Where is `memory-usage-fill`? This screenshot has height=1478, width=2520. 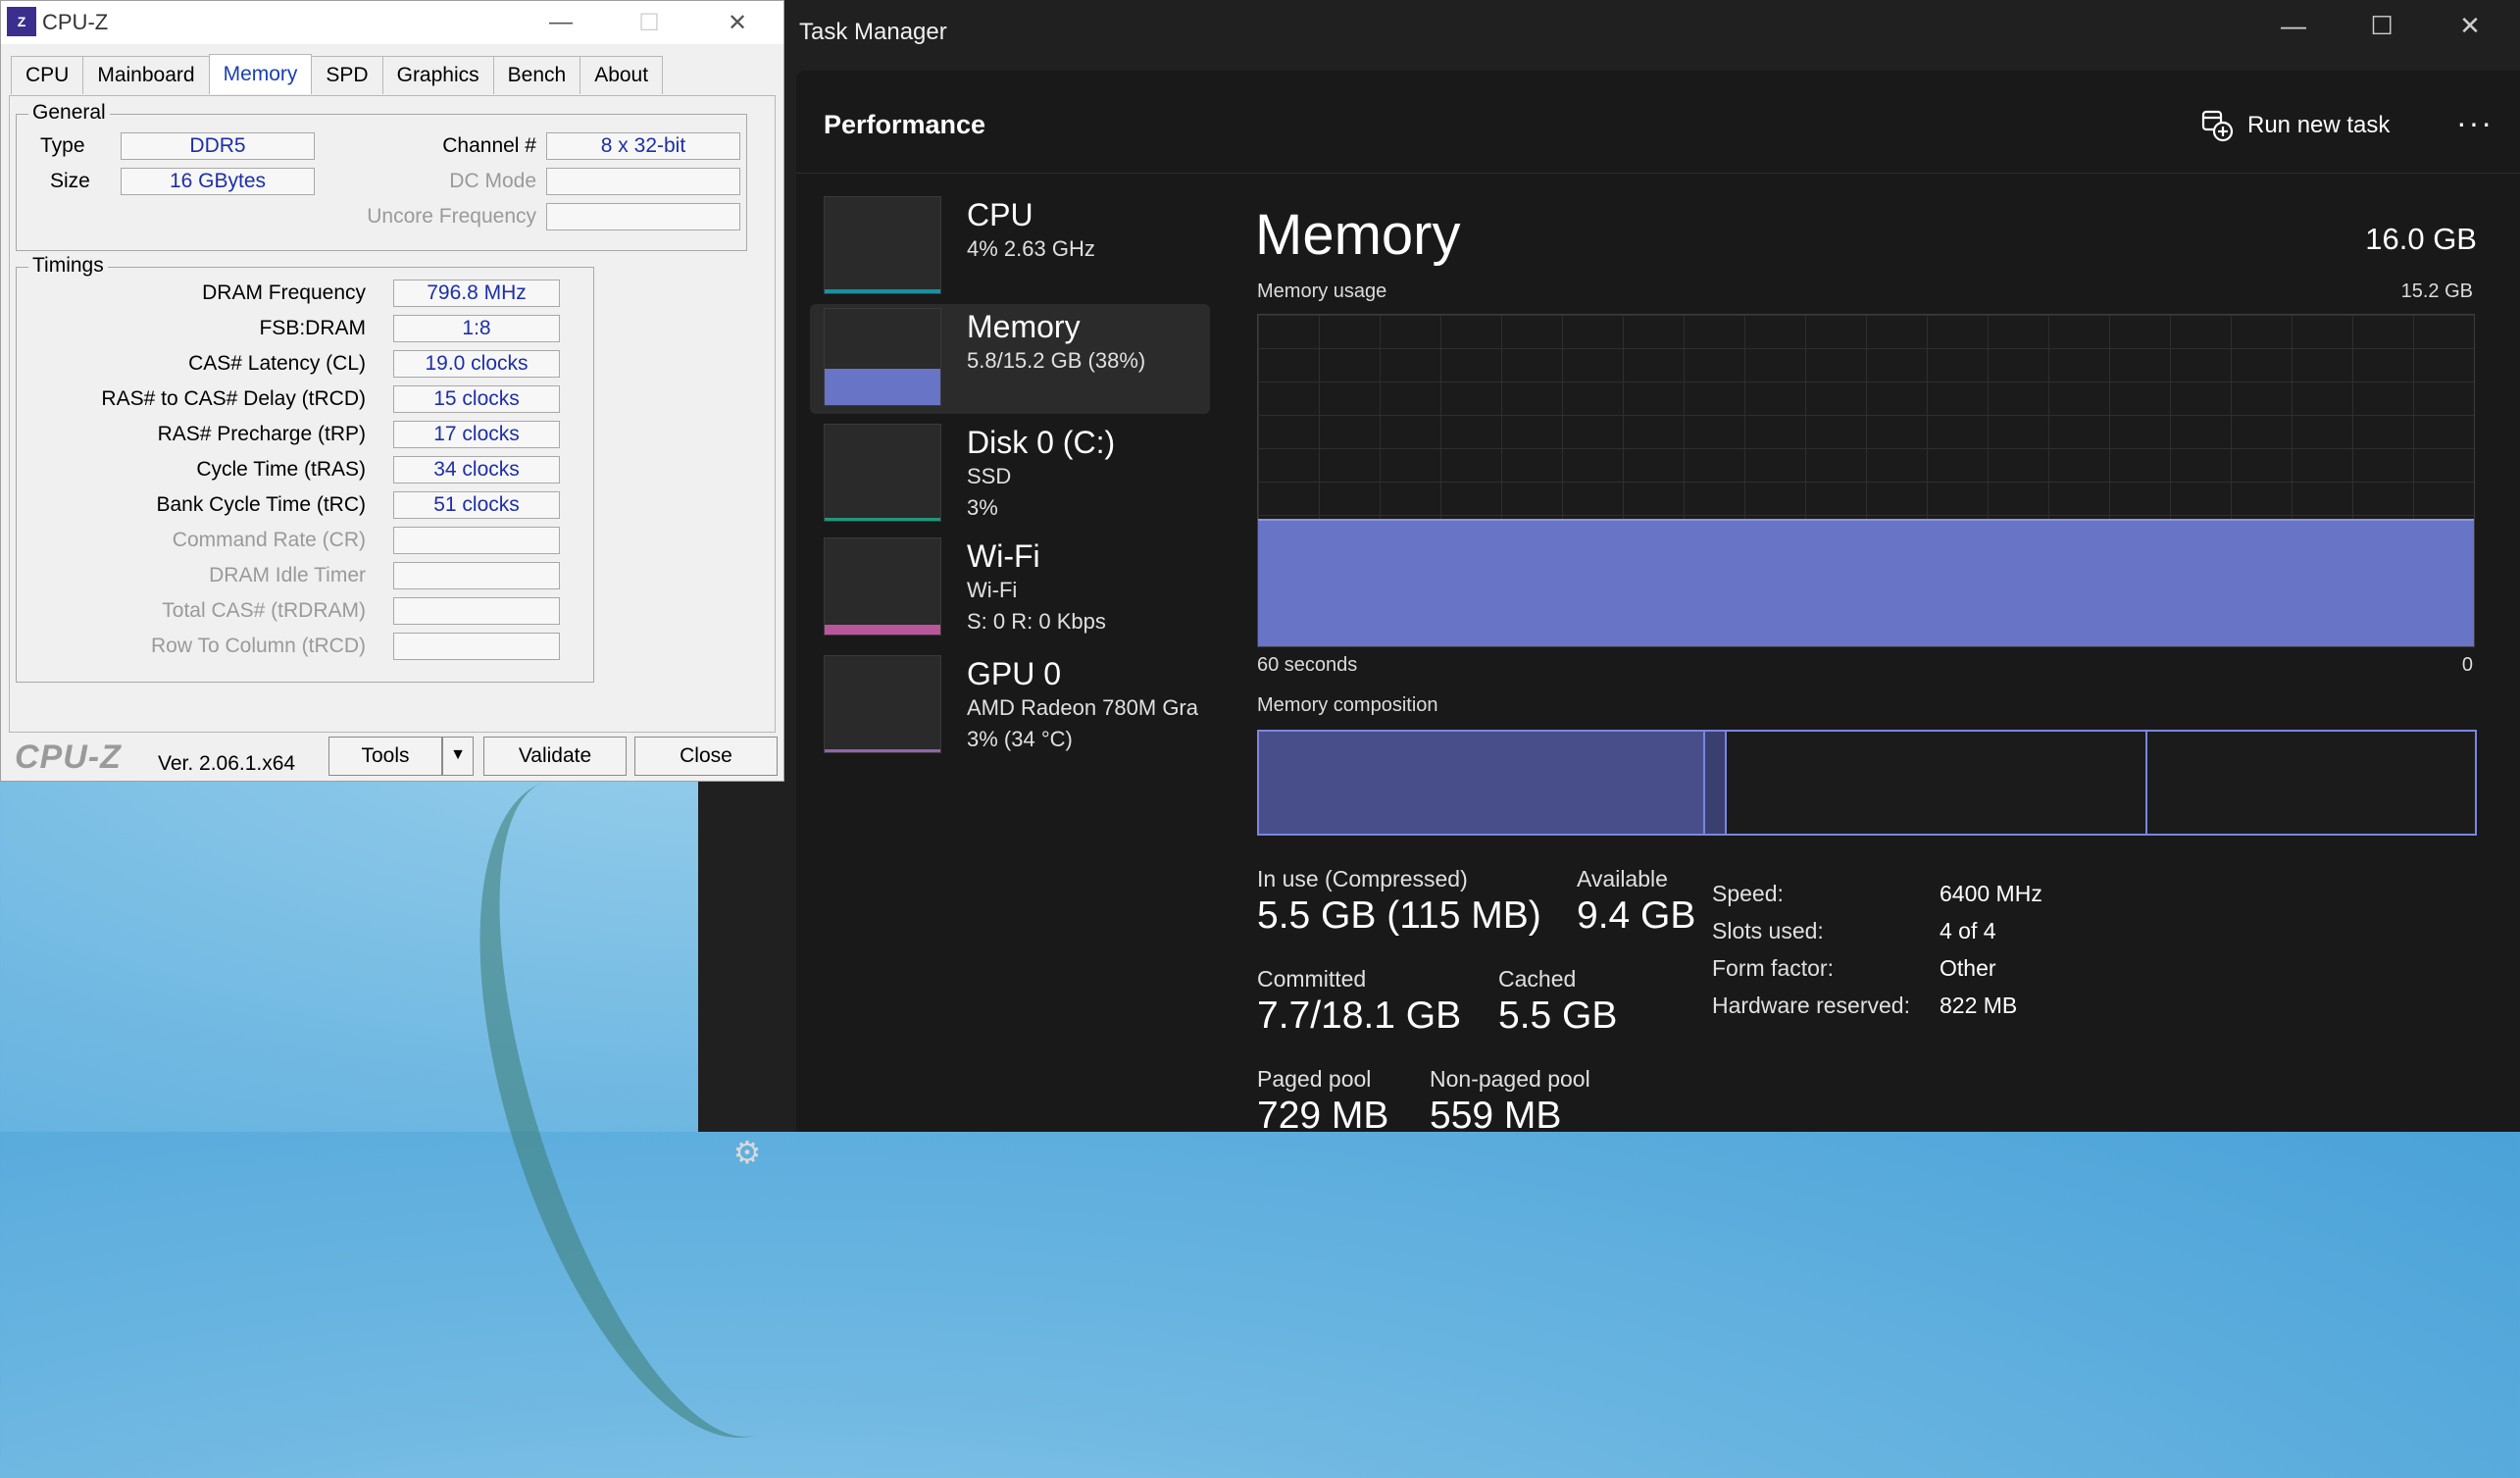 memory-usage-fill is located at coordinates (1866, 582).